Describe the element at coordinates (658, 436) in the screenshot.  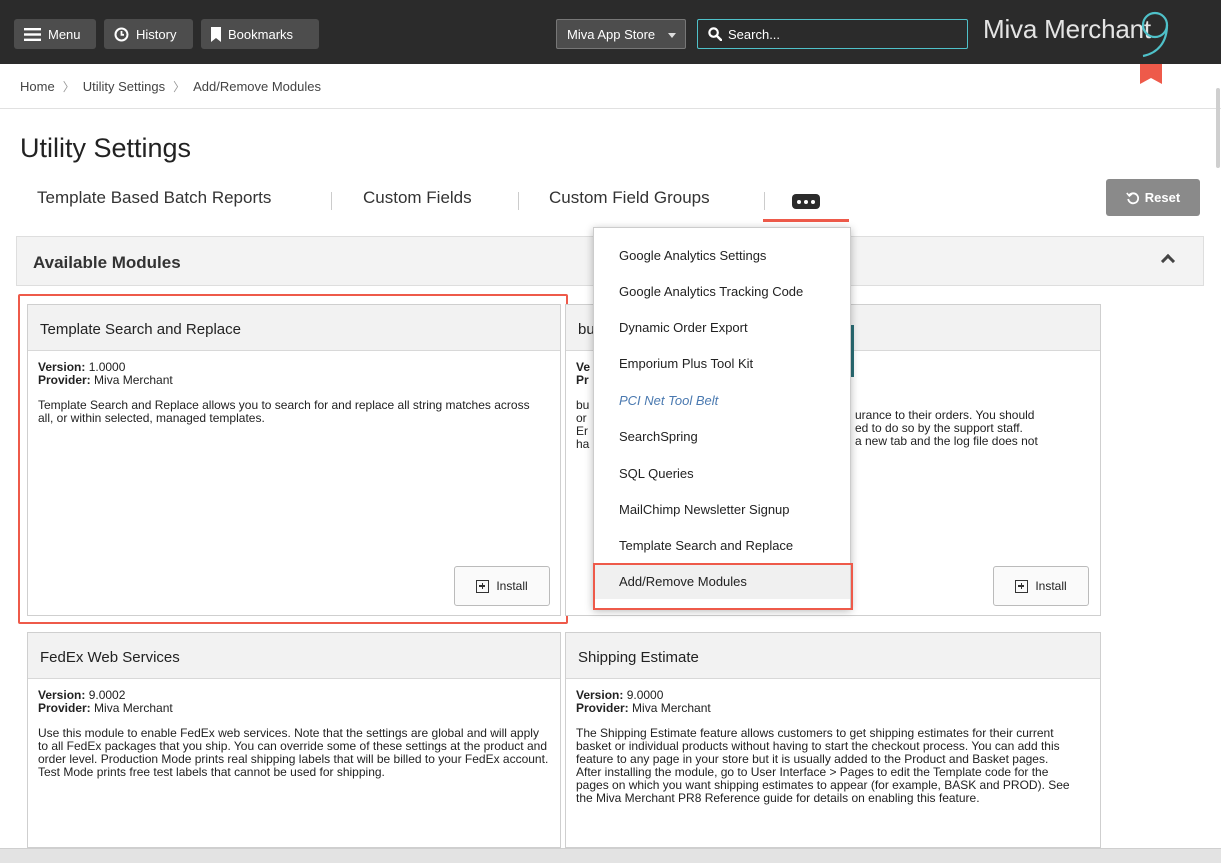
I see `dropdown-item-searchspring: SearchSpring` at that location.